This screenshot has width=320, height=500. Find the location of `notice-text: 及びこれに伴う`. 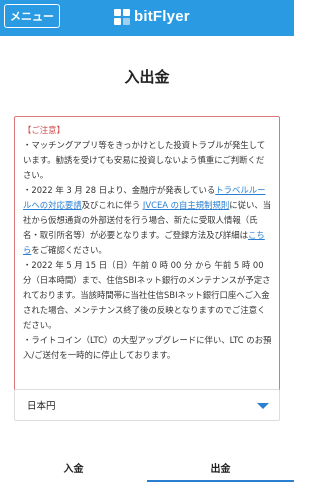

notice-text: 及びこれに伴う is located at coordinates (112, 205).